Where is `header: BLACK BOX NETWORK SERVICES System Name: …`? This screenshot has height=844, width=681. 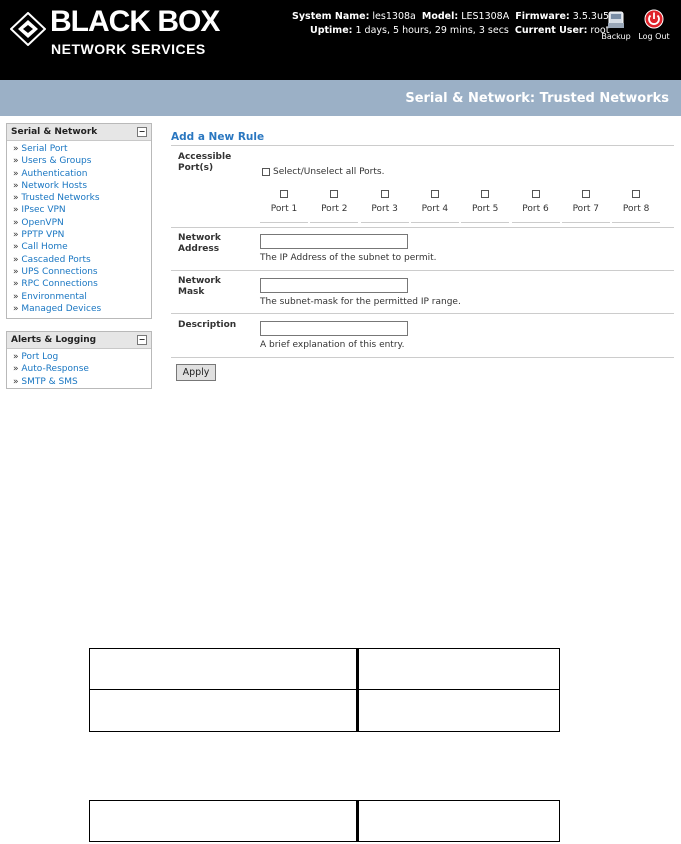
header: BLACK BOX NETWORK SERVICES System Name: … is located at coordinates (340, 40).